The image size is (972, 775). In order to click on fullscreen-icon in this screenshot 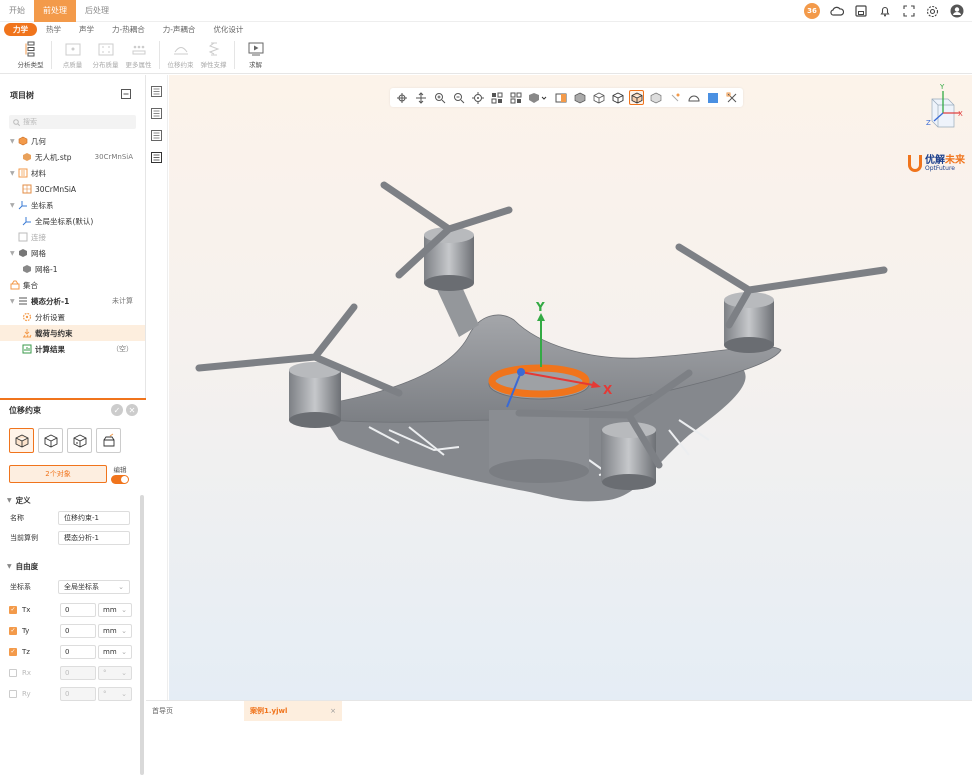, I will do `click(908, 11)`.